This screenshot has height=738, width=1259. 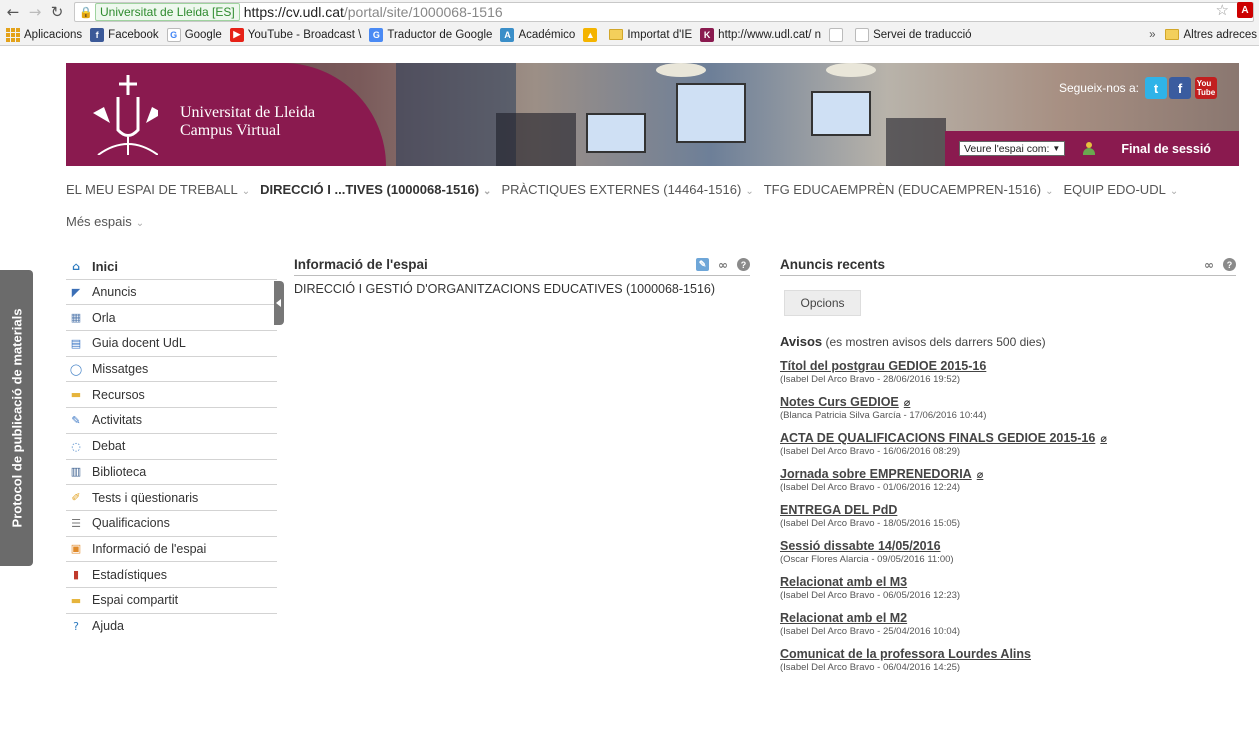 What do you see at coordinates (171, 601) in the screenshot?
I see `menu-item: ▬ Espai compartit` at bounding box center [171, 601].